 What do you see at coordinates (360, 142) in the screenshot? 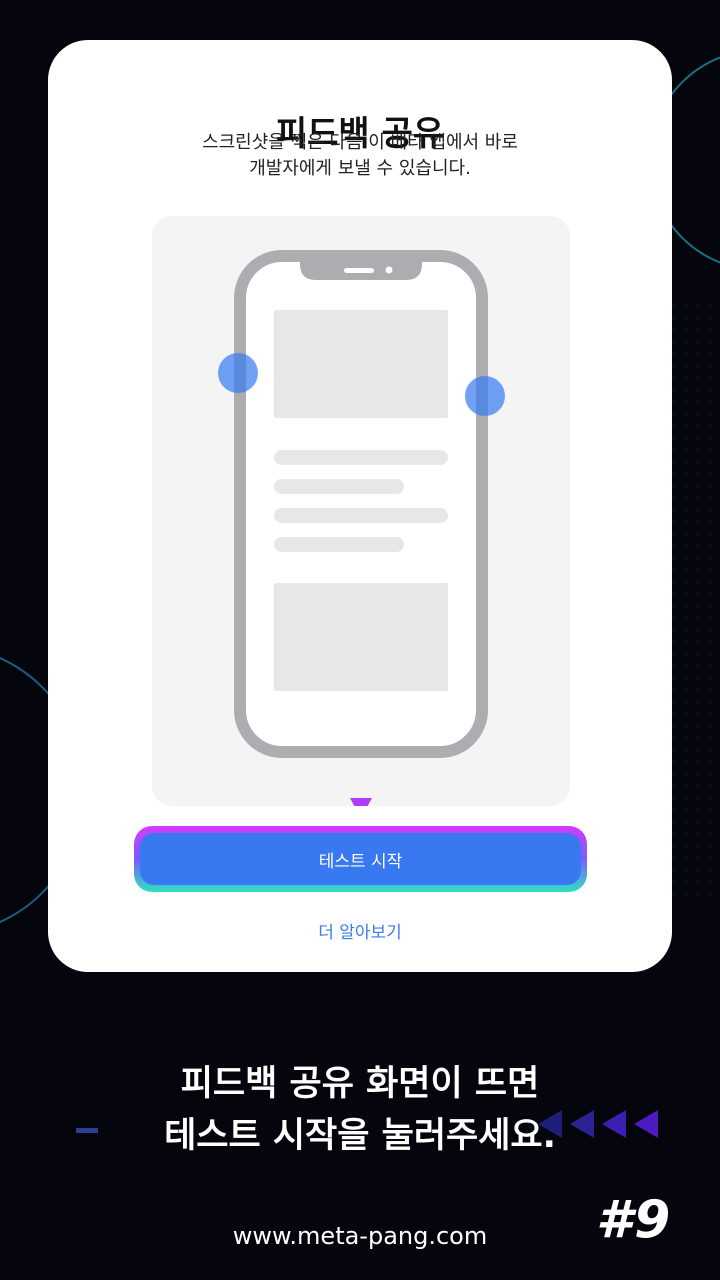
I see `subtitle-line-1: 스크린샷을 찍은 다음 이 베타 앱에서 바로` at bounding box center [360, 142].